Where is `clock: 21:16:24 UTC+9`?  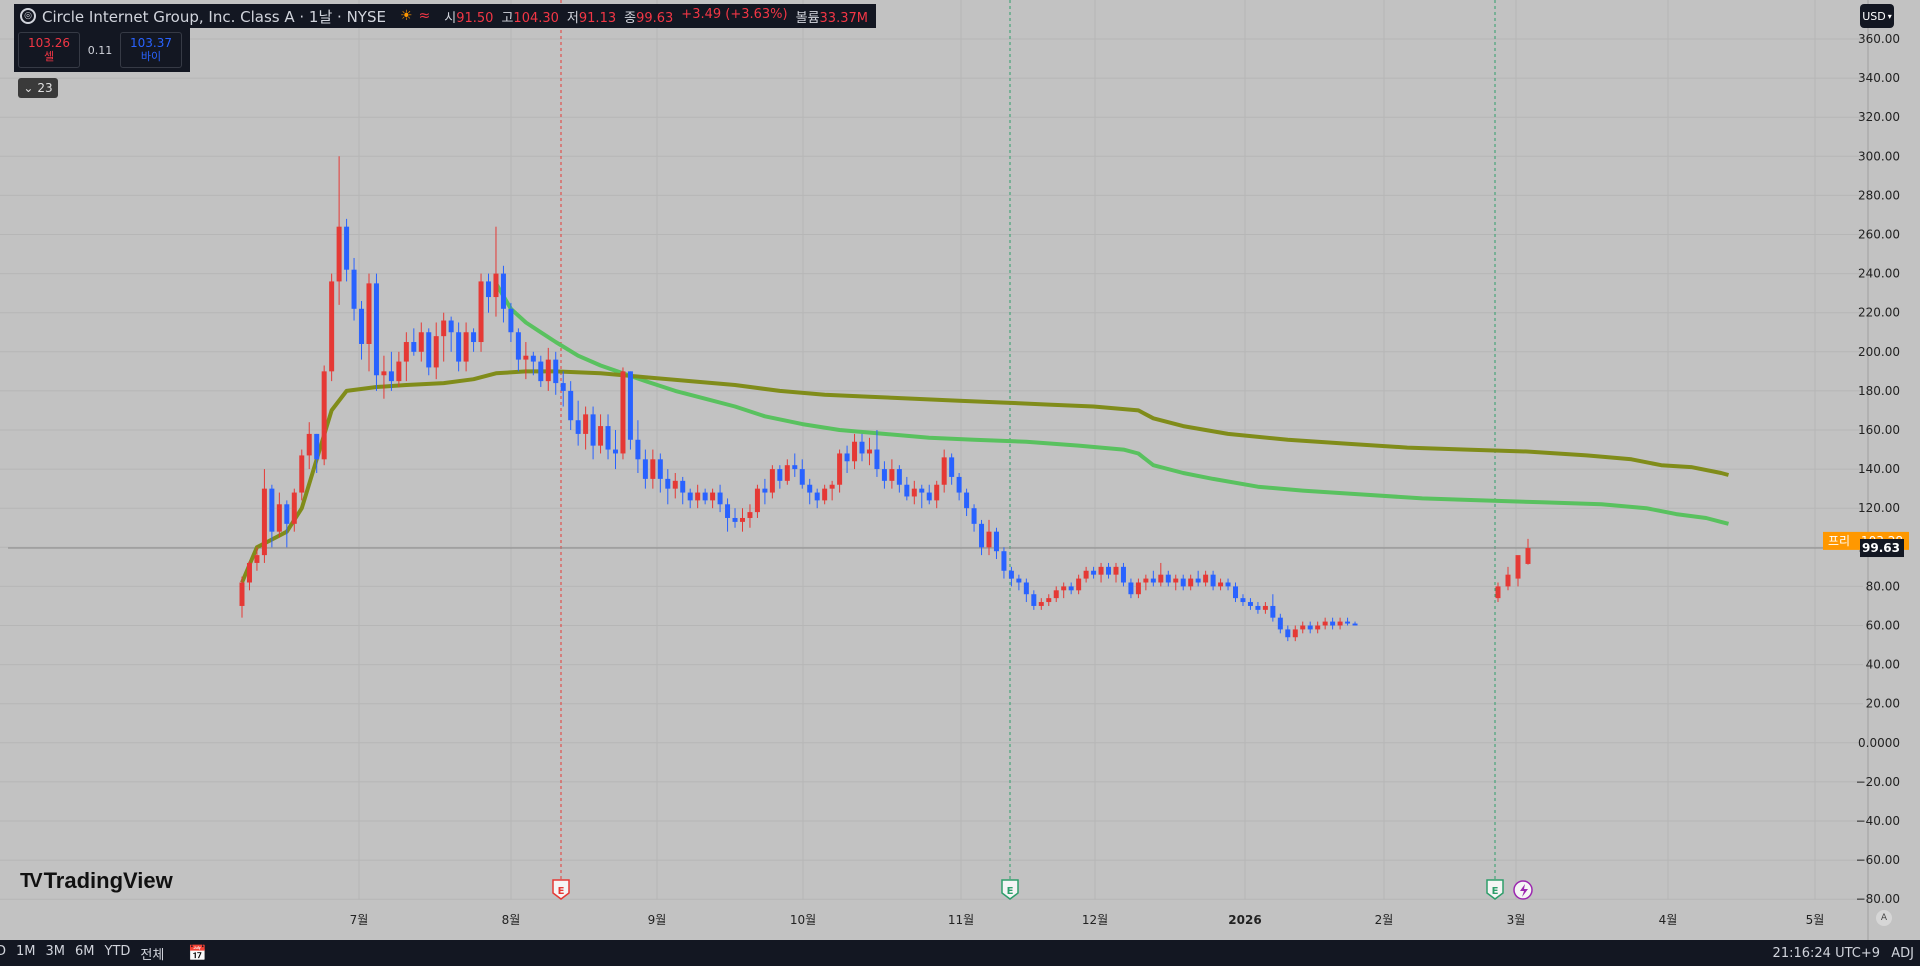 clock: 21:16:24 UTC+9 is located at coordinates (1826, 953).